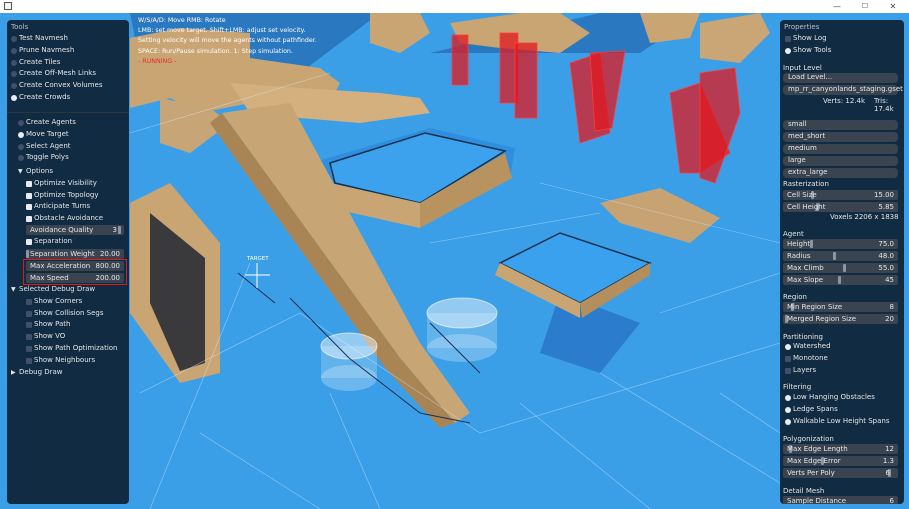  Describe the element at coordinates (842, 51) in the screenshot. I see `show-tools-checkbox: Show Tools` at that location.